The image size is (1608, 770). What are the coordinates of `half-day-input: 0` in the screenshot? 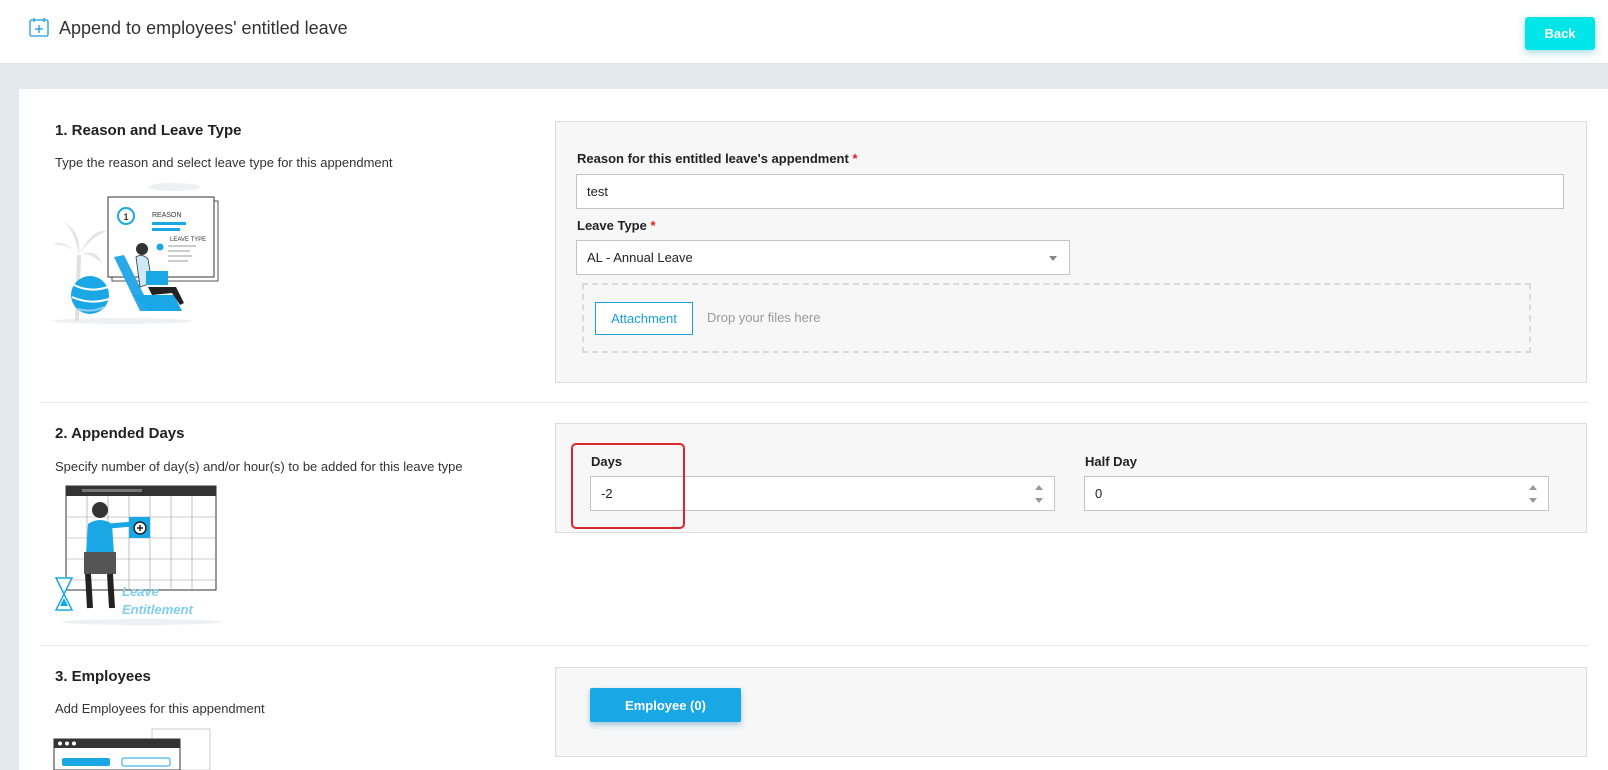 It's located at (1316, 493).